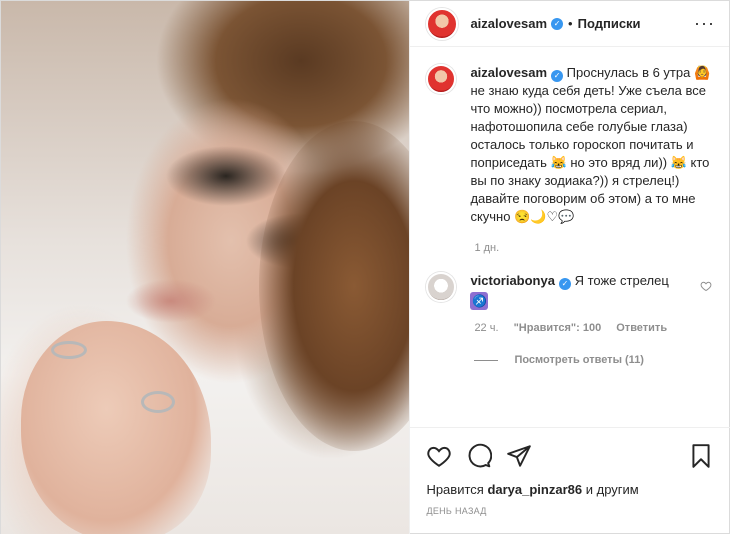  I want to click on action-icons, so click(570, 456).